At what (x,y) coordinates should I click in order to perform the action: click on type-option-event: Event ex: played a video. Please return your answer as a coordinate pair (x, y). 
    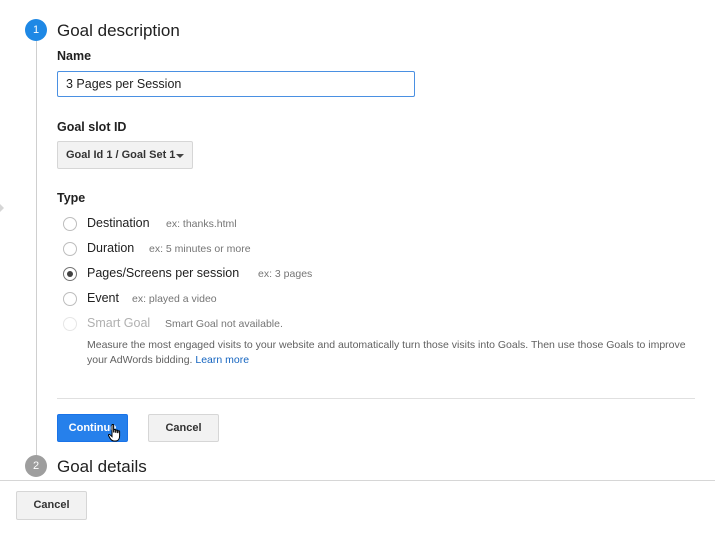
    Looking at the image, I should click on (163, 300).